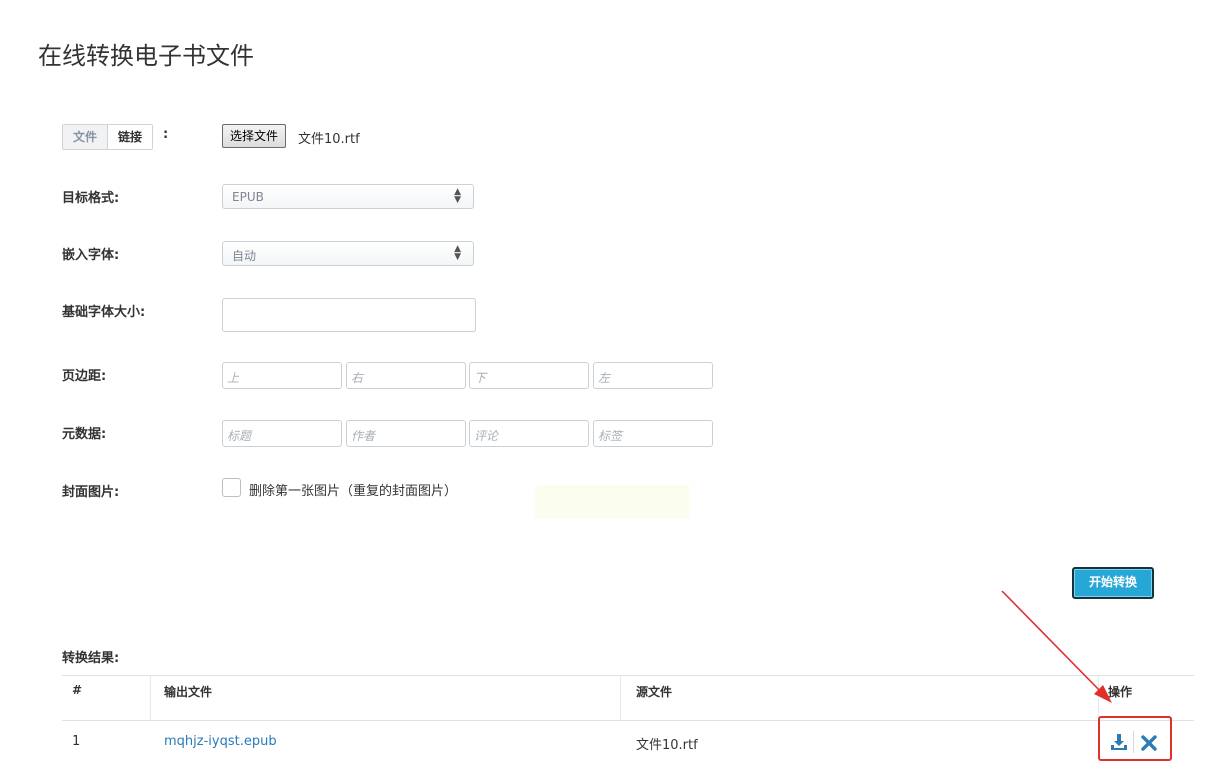 Image resolution: width=1223 pixels, height=770 pixels. I want to click on base-font-size-label: 基础字体大小:, so click(104, 312).